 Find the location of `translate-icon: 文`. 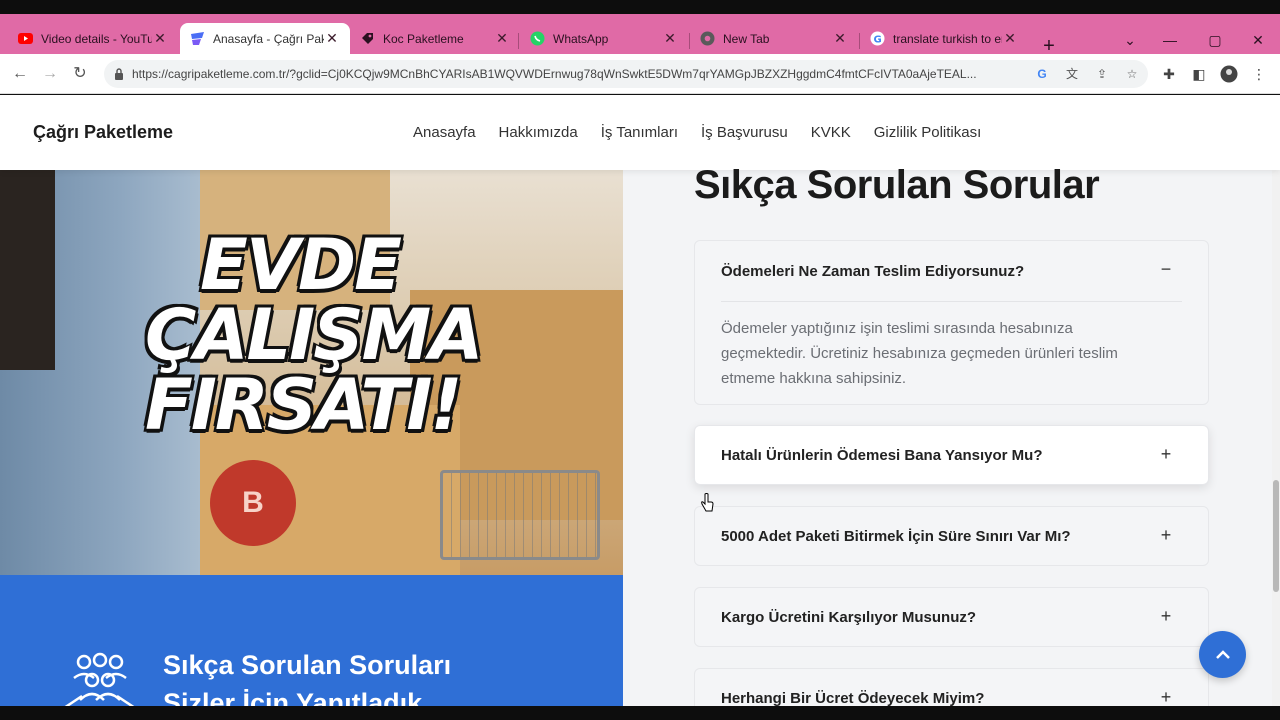

translate-icon: 文 is located at coordinates (1072, 74).